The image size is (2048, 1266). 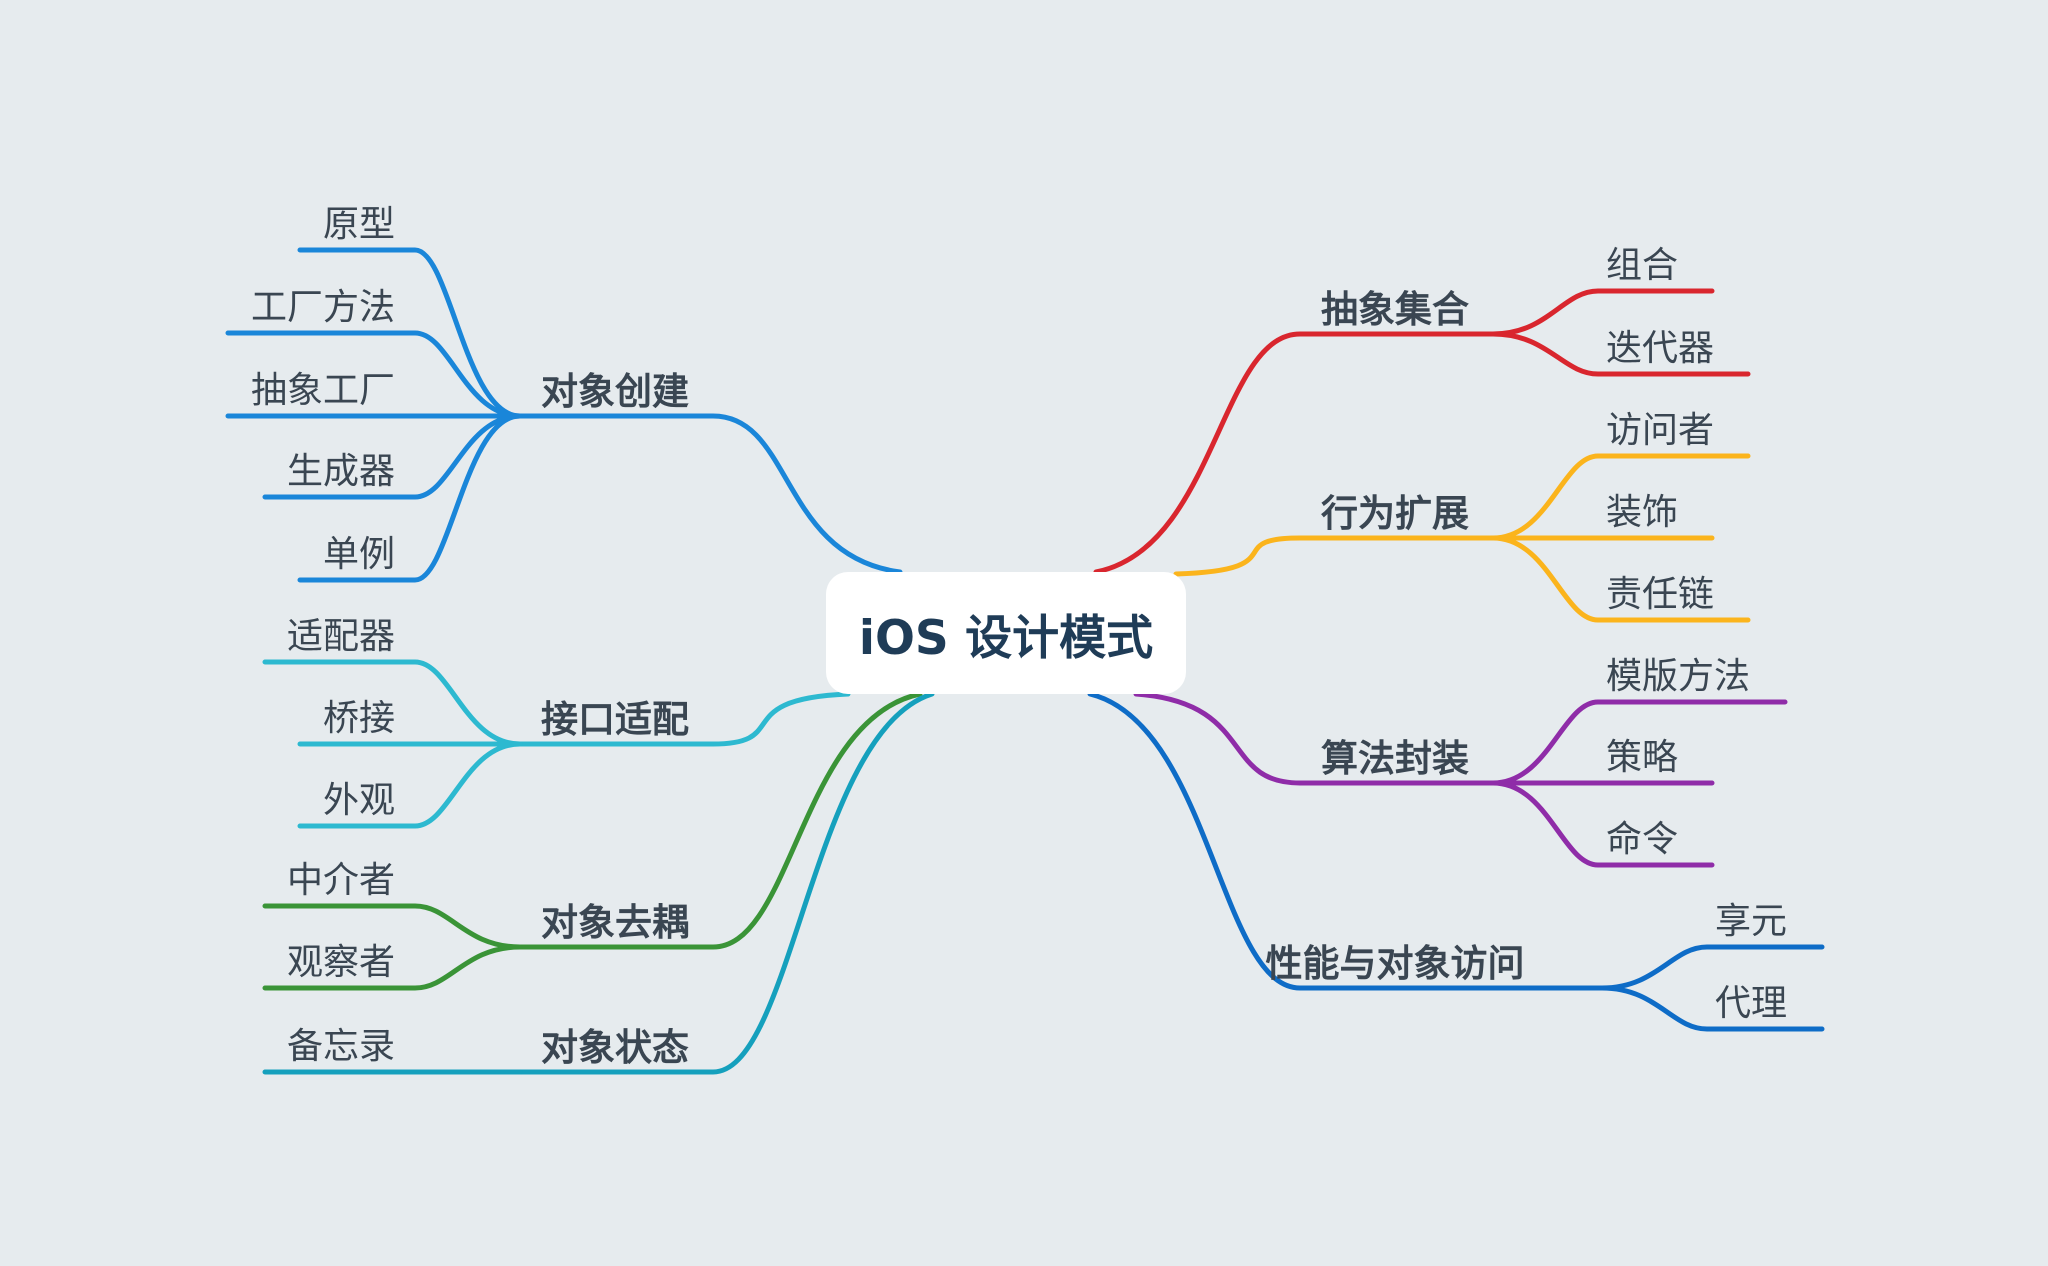 I want to click on subtopic-label: 外观, so click(x=359, y=800).